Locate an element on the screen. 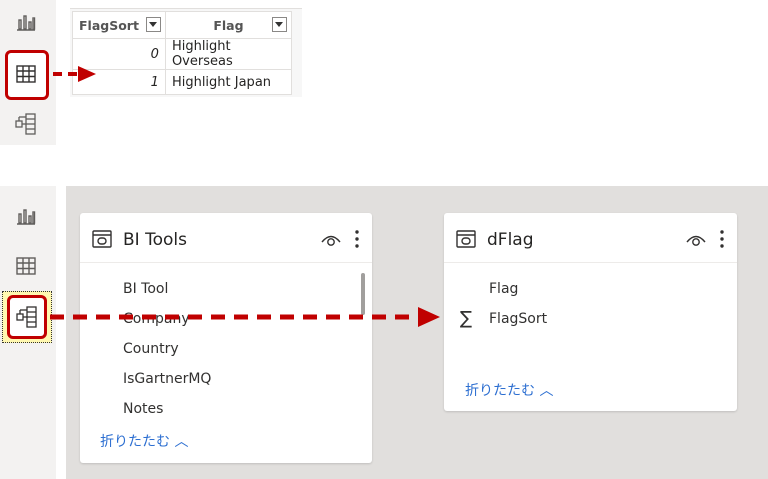 The image size is (768, 479). column-header-flagsort: FlagSort is located at coordinates (119, 25).